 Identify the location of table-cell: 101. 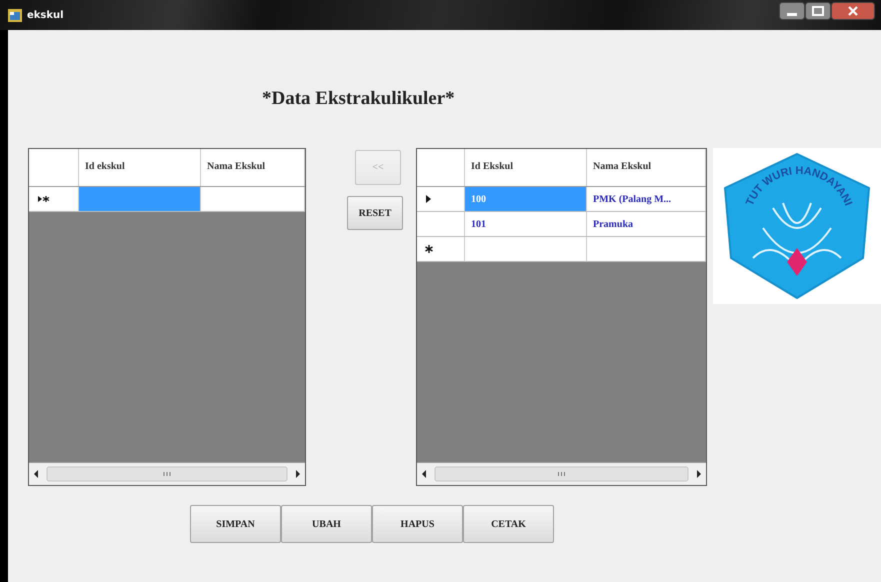
(526, 224).